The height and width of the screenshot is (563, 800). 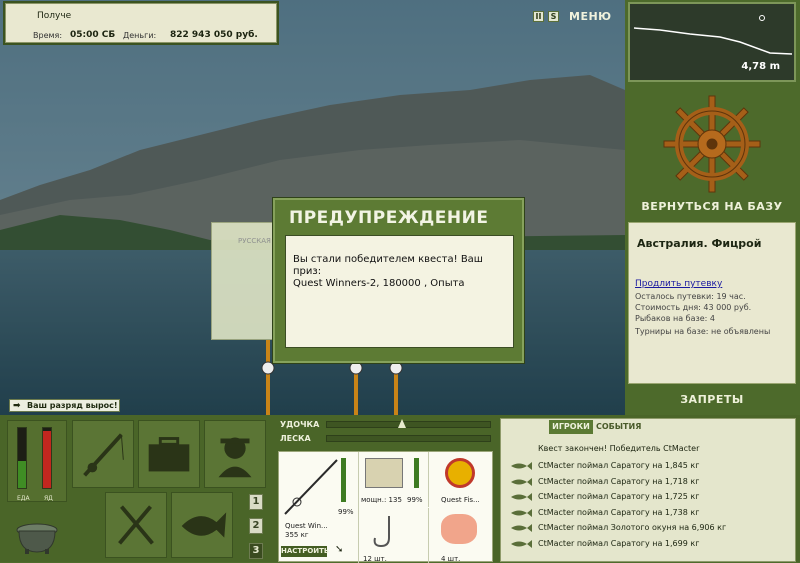 What do you see at coordinates (619, 448) in the screenshot?
I see `event-header: Квест закончен! Победитель CtMacter` at bounding box center [619, 448].